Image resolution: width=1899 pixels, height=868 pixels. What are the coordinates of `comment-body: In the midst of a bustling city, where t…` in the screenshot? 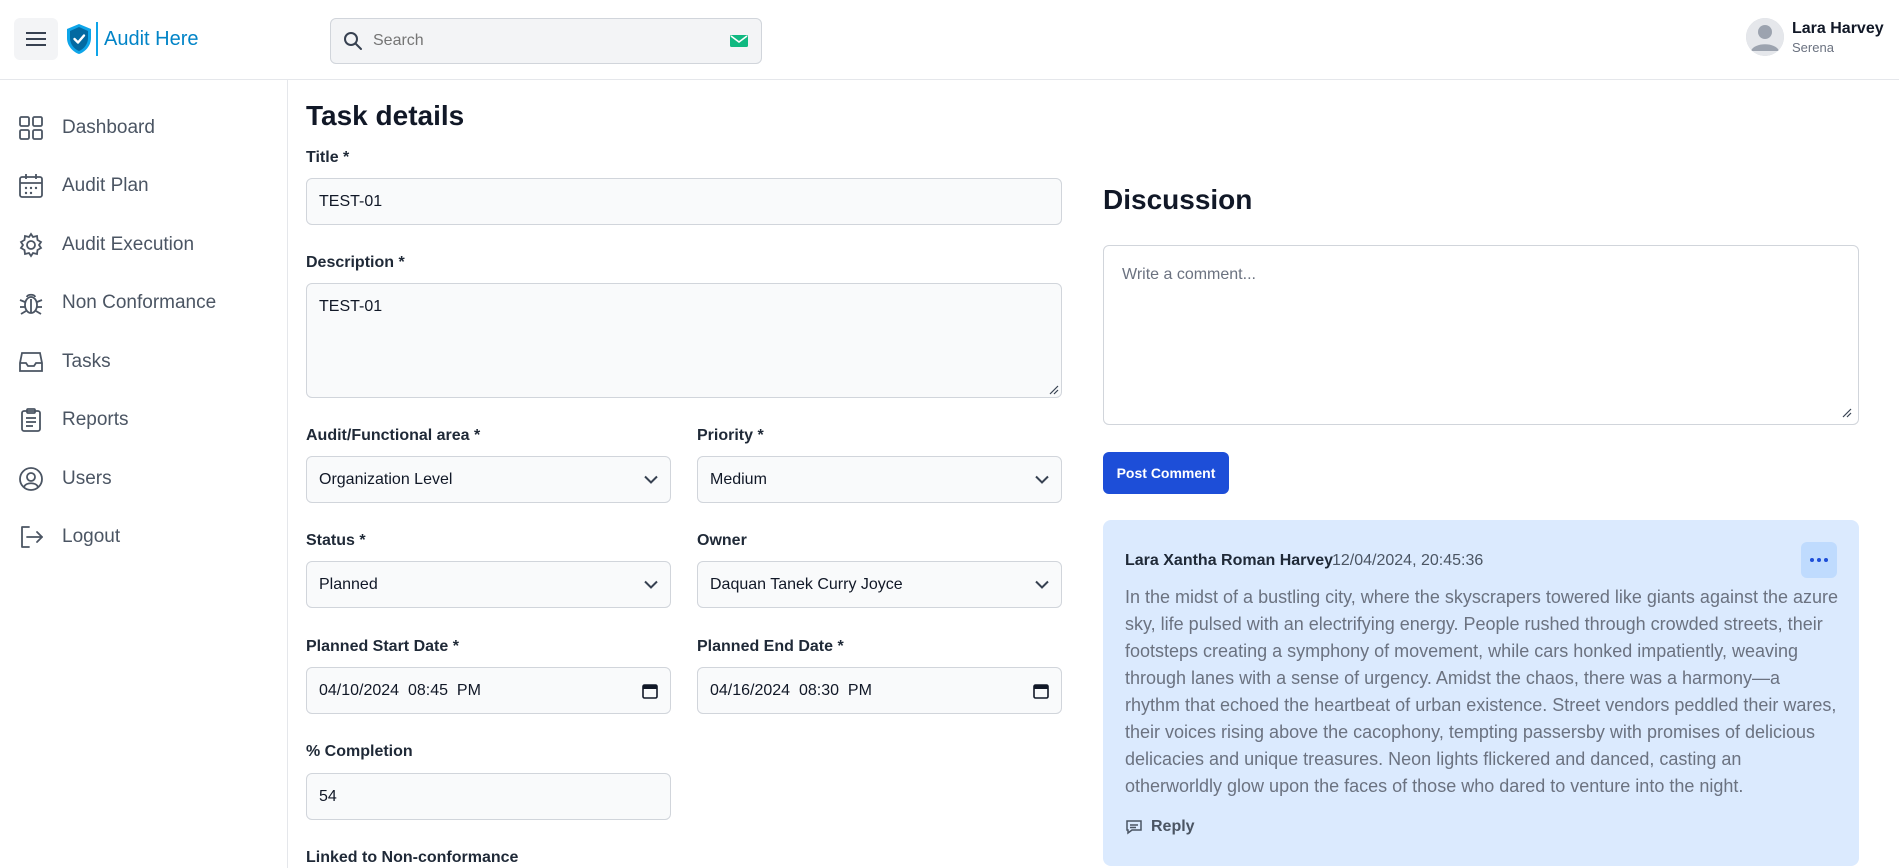 It's located at (1482, 691).